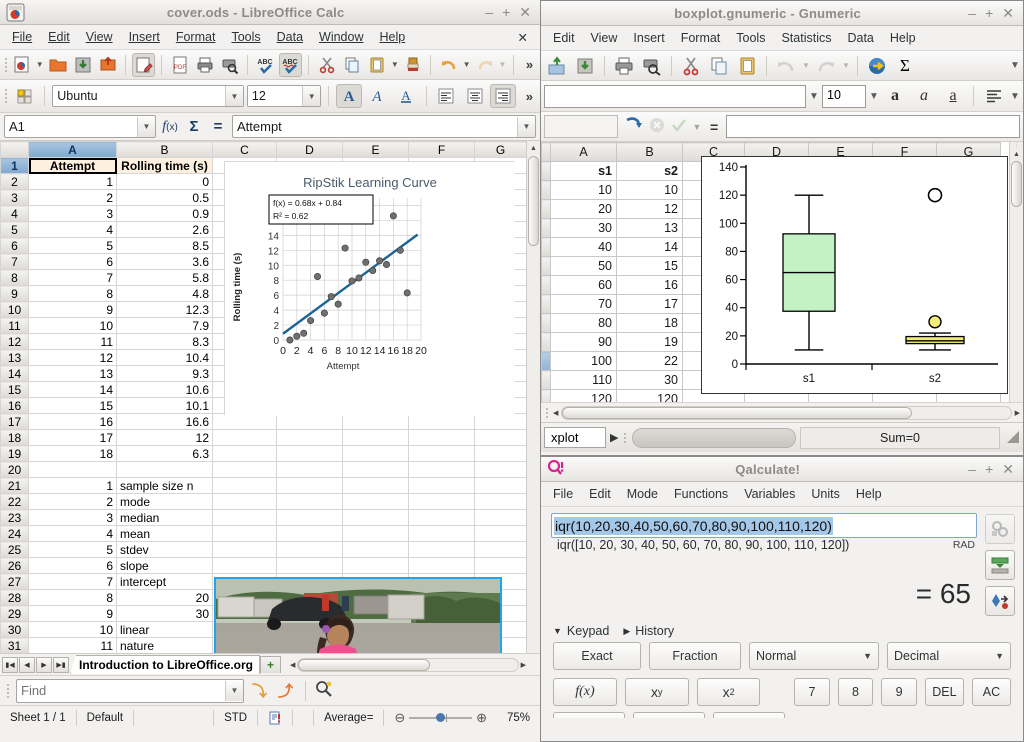 The image size is (1024, 742). I want to click on cell-f24, so click(441, 533).